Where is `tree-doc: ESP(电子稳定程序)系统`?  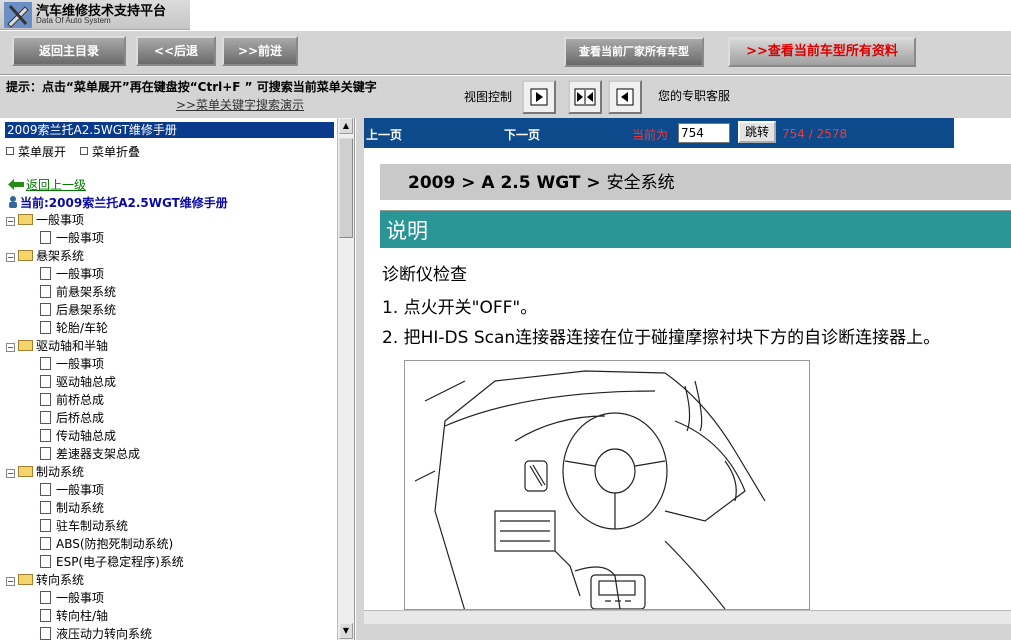 tree-doc: ESP(电子稳定程序)系统 is located at coordinates (112, 562).